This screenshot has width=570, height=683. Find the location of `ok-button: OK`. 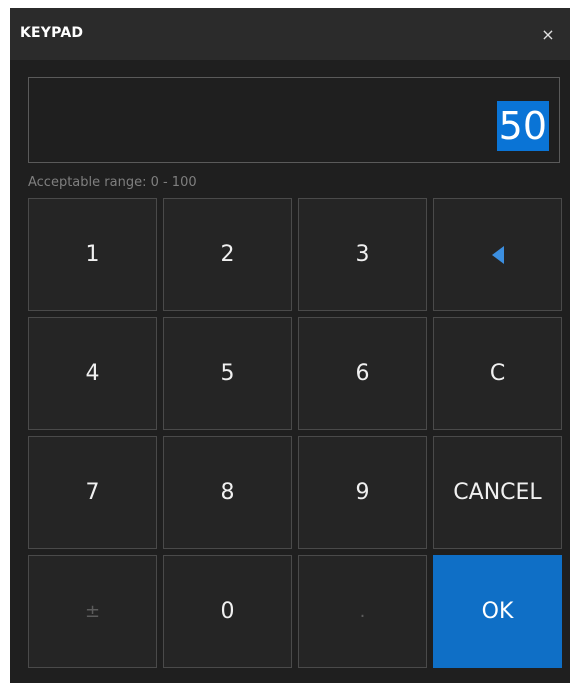

ok-button: OK is located at coordinates (497, 611).